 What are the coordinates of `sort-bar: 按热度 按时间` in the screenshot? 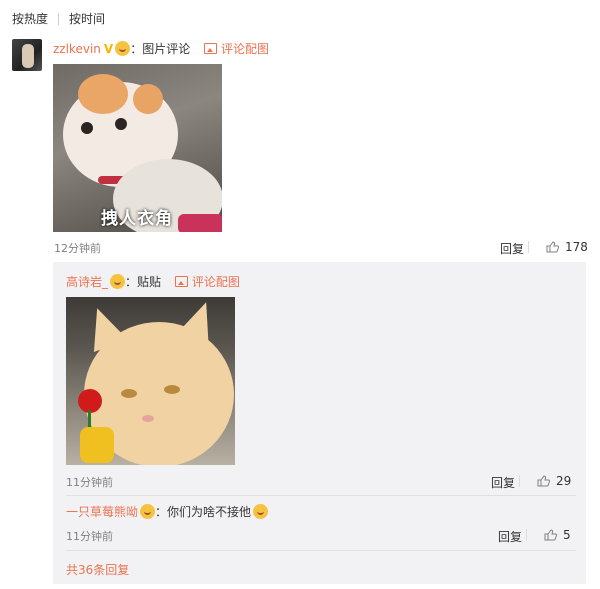 It's located at (58, 18).